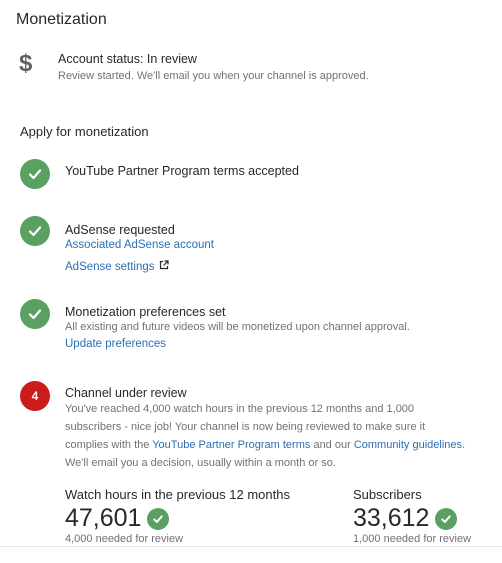 The width and height of the screenshot is (502, 563). I want to click on community-guidelines-link: Community guidelines, so click(408, 445).